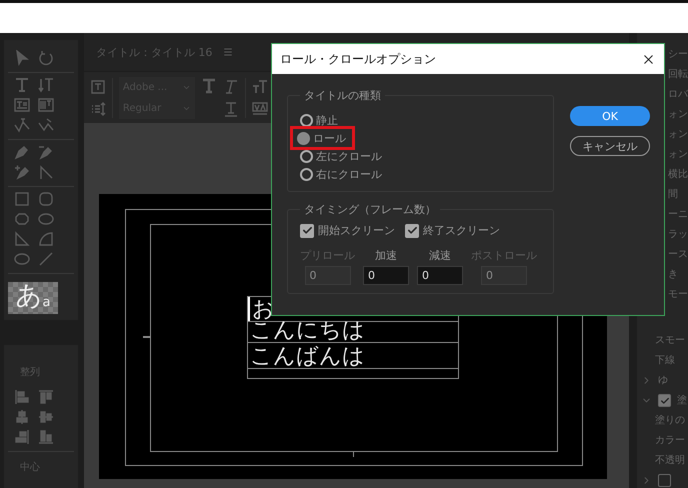 The width and height of the screenshot is (688, 488). What do you see at coordinates (678, 95) in the screenshot?
I see `property-label: ロバ` at bounding box center [678, 95].